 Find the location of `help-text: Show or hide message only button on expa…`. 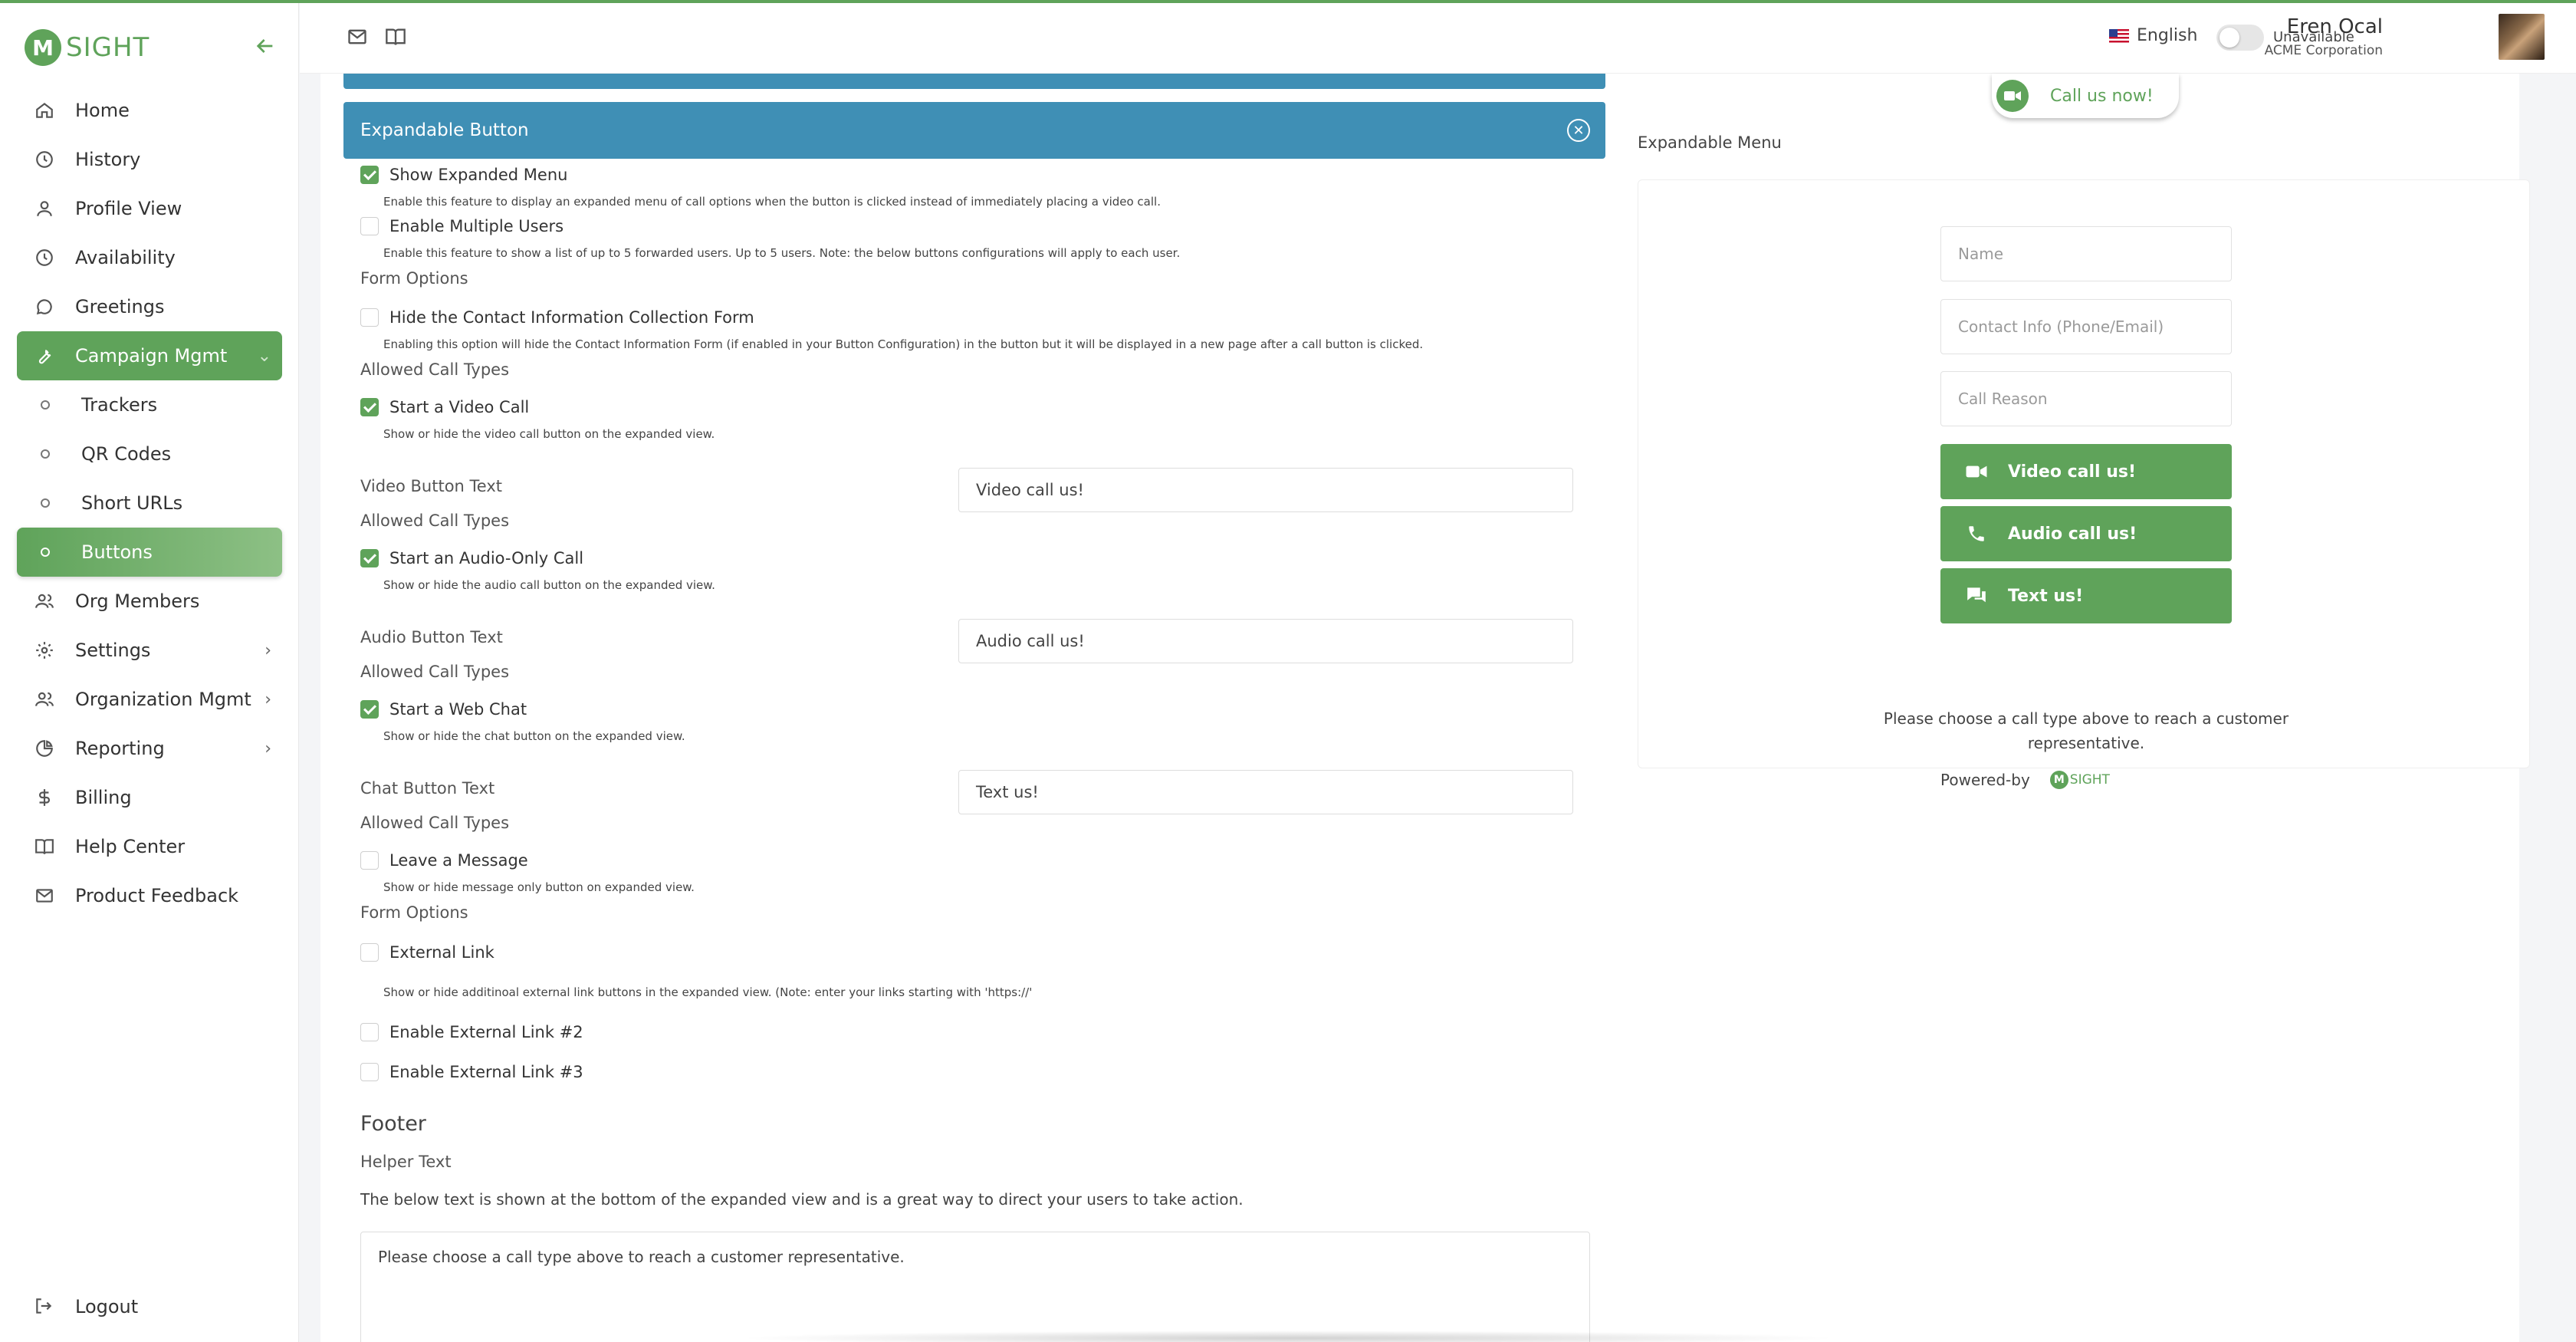

help-text: Show or hide message only button on expa… is located at coordinates (539, 887).